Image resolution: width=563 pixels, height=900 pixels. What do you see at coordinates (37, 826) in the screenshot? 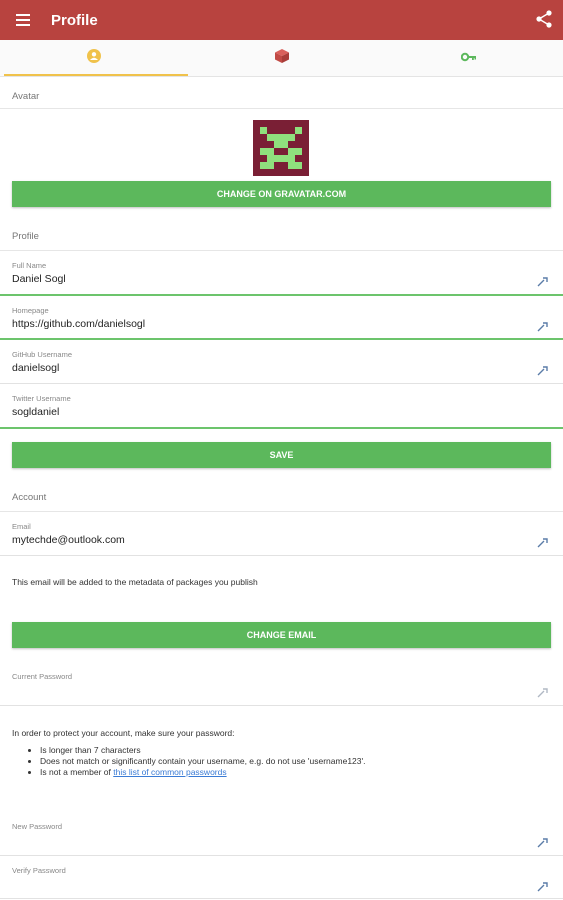
I see `new-password-label: New Password` at bounding box center [37, 826].